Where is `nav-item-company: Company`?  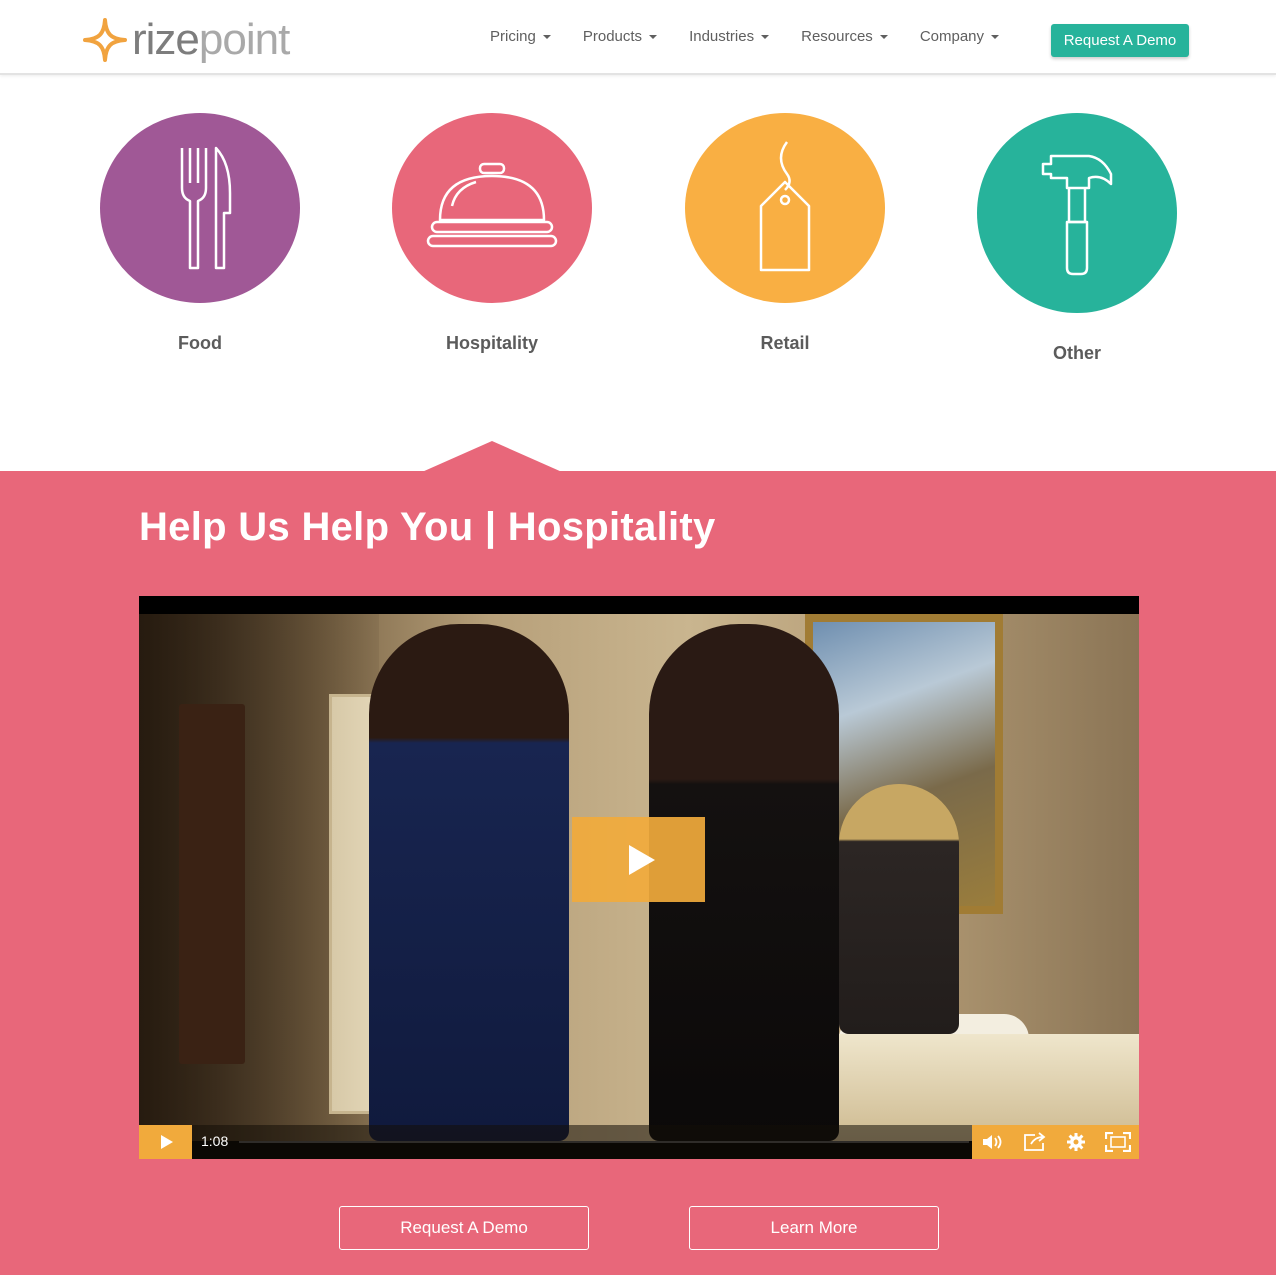
nav-item-company: Company is located at coordinates (959, 36).